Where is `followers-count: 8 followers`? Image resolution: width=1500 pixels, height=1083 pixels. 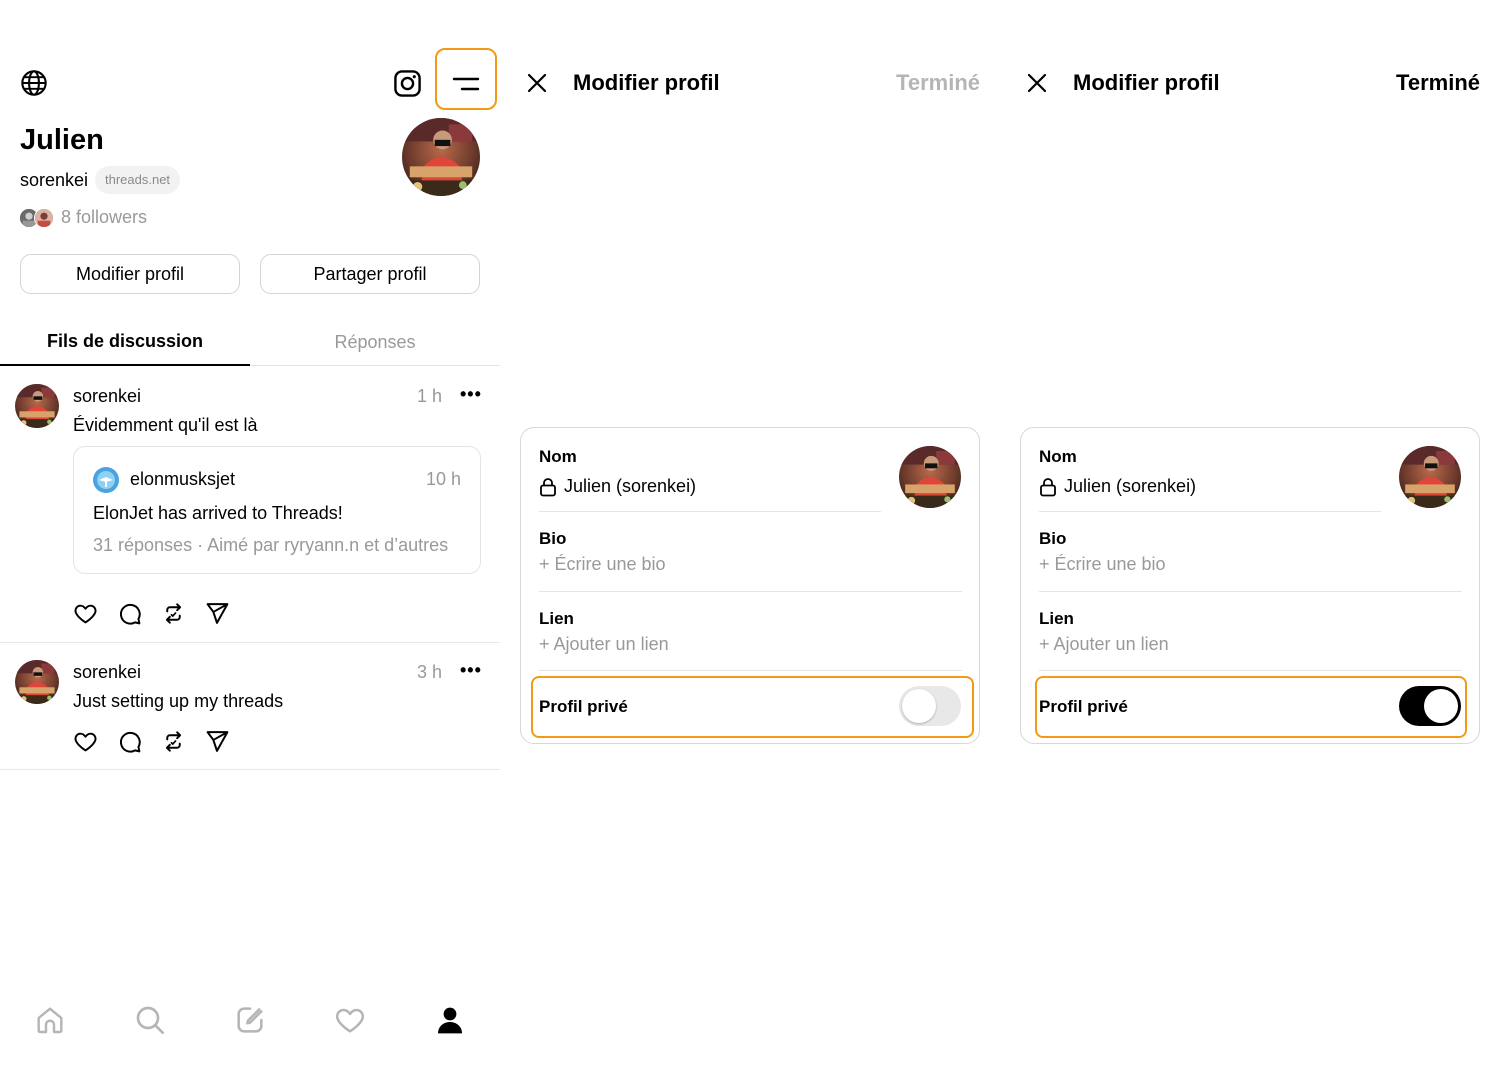
followers-count: 8 followers is located at coordinates (104, 217).